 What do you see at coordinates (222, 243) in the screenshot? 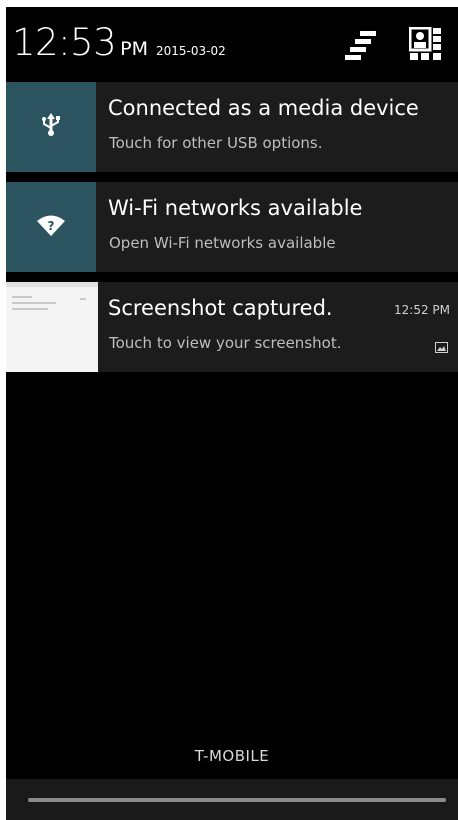
I see `notification-subtitle: Open Wi-Fi networks available` at bounding box center [222, 243].